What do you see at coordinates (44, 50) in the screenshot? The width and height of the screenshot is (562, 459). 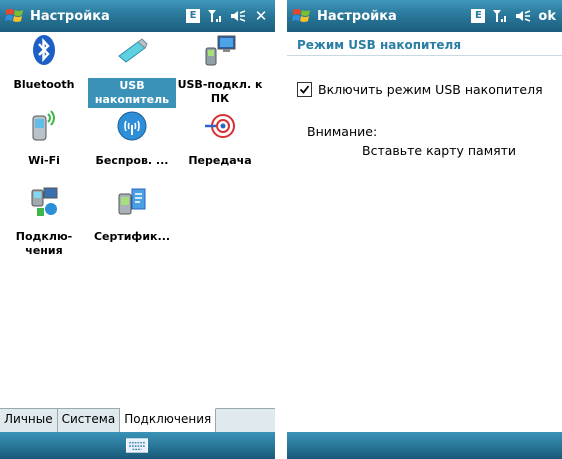 I see `bluetooth-icon` at bounding box center [44, 50].